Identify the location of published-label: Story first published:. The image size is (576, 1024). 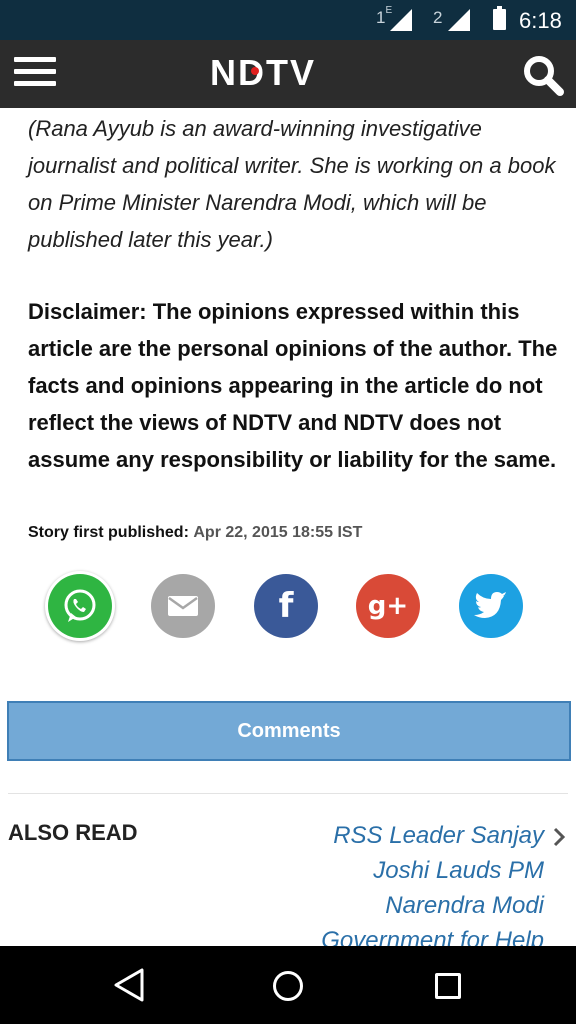
(108, 532).